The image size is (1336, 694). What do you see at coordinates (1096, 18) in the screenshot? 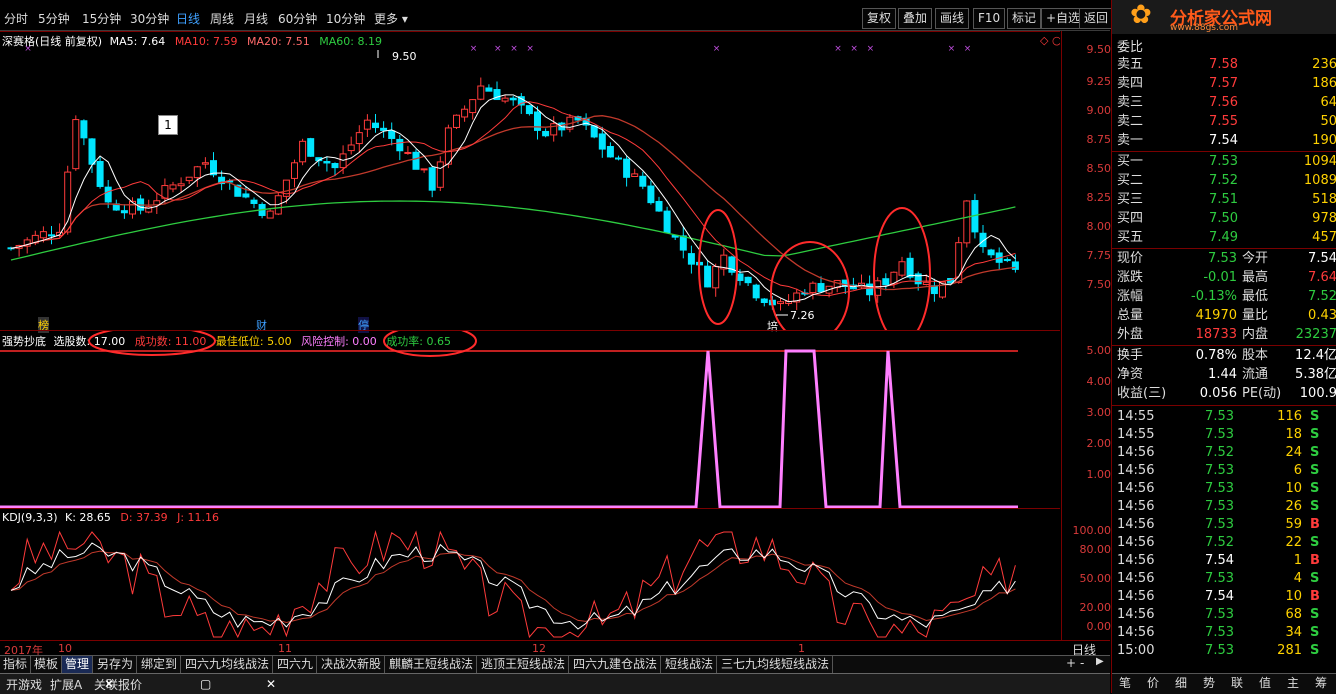
I see `back-button: 返回` at bounding box center [1096, 18].